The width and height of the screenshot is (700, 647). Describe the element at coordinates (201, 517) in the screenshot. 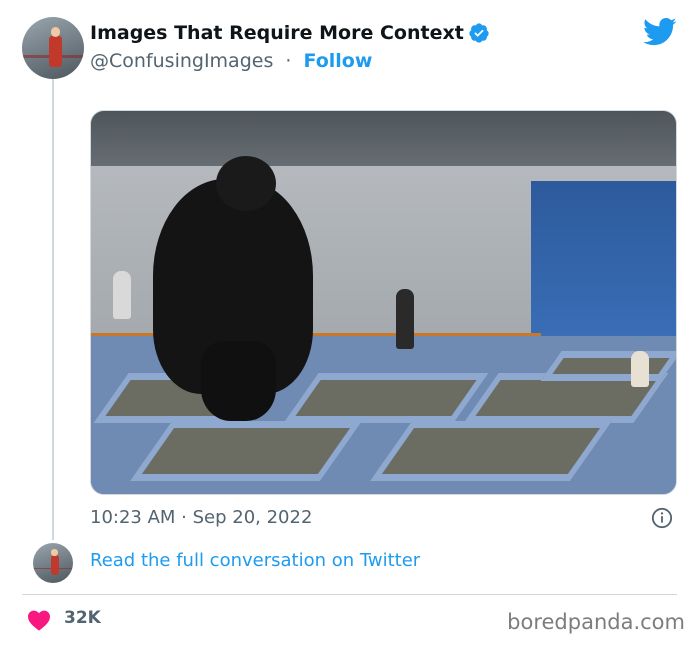

I see `tweet-timestamp: 10:23 AM · Sep 20, 2022` at that location.